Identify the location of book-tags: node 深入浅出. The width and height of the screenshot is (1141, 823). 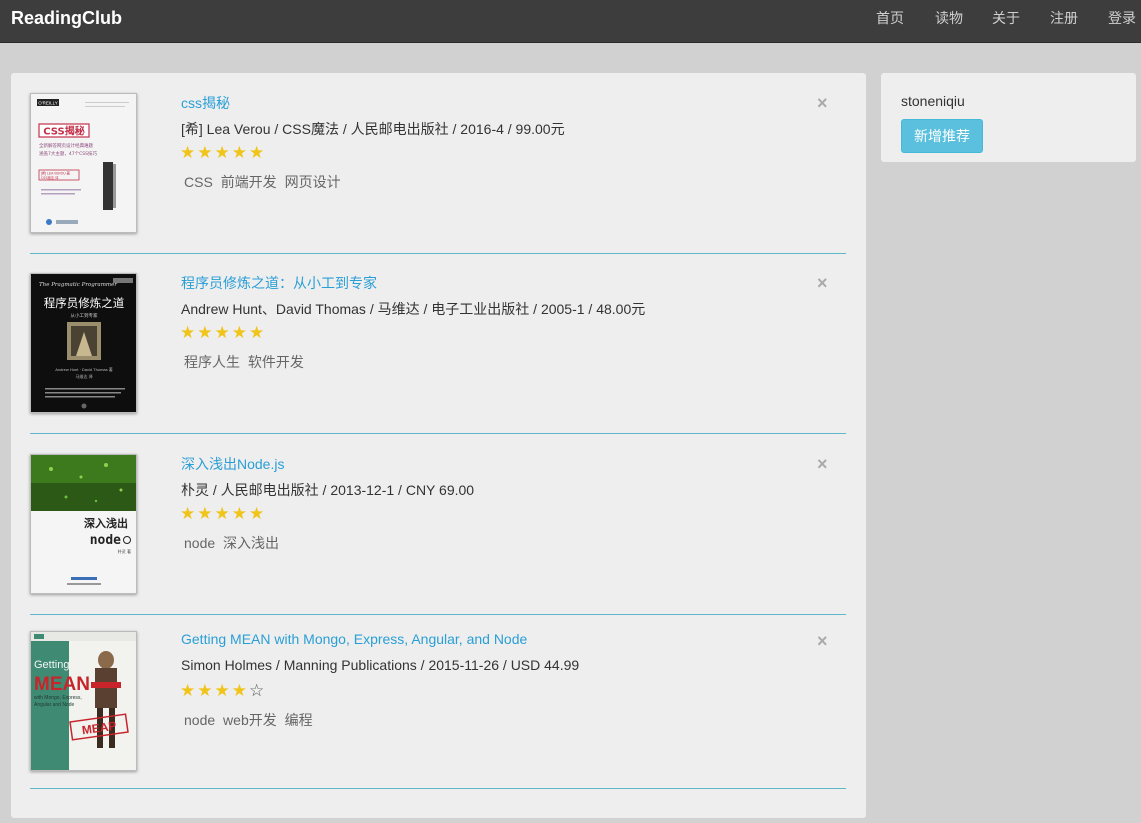
(233, 543).